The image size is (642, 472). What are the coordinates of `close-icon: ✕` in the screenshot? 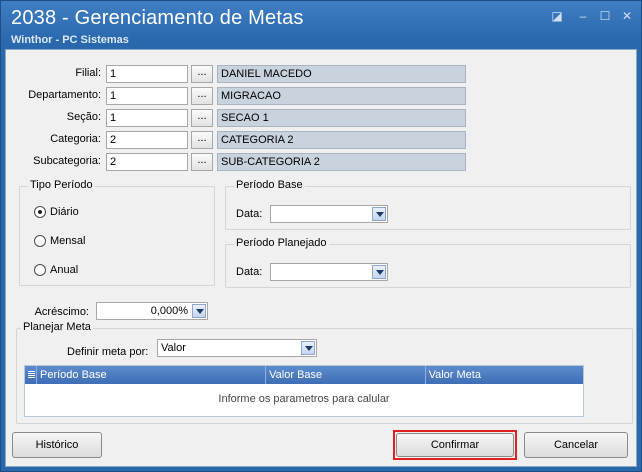 It's located at (627, 16).